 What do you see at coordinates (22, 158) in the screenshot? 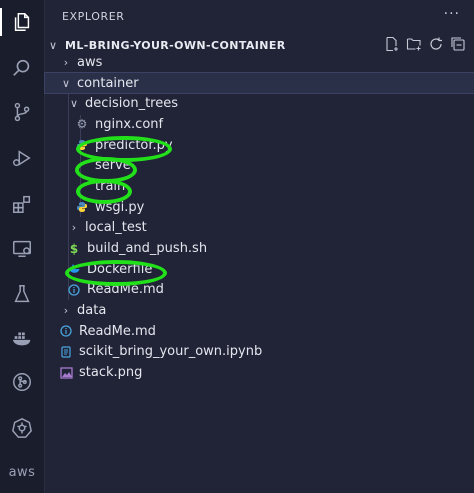
I see `run-debug-icon` at bounding box center [22, 158].